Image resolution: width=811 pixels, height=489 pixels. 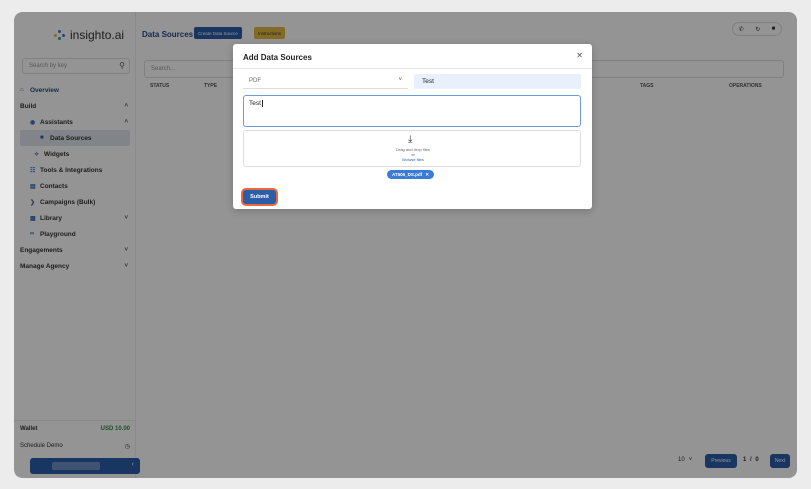 I want to click on file-chip: AT506_DS.pdf ✕, so click(x=410, y=174).